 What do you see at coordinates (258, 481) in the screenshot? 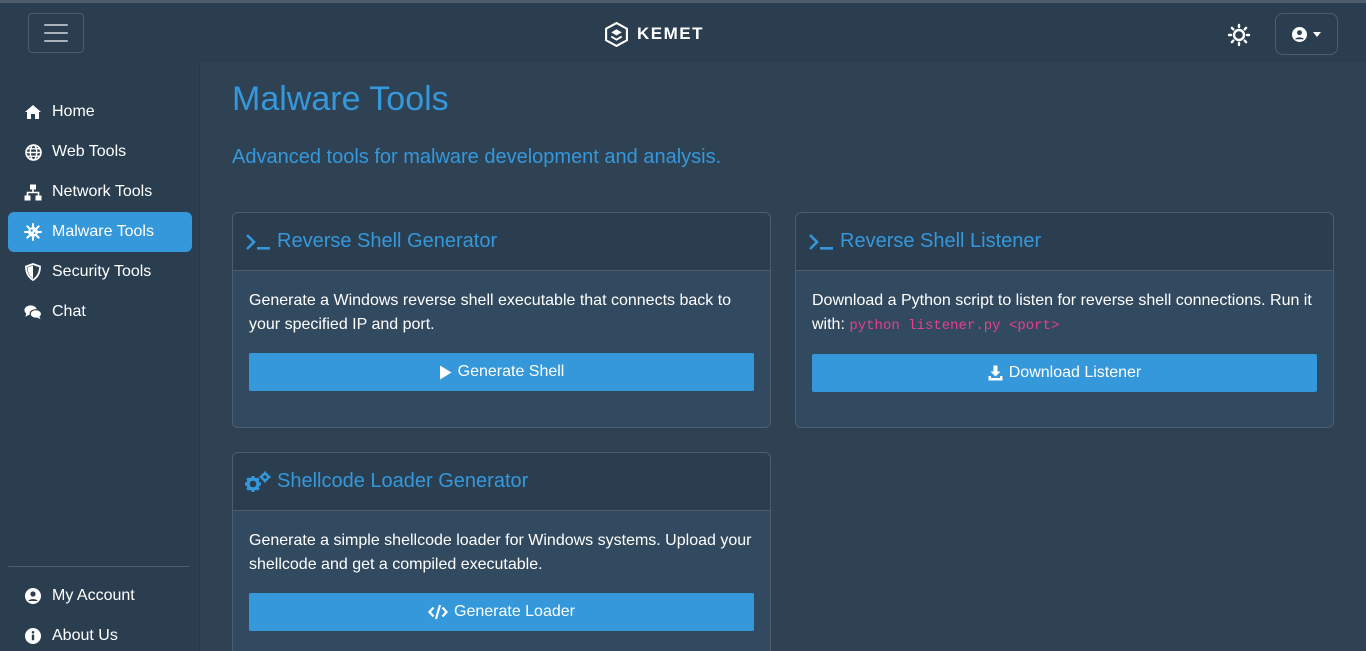
I see `cogs-icon` at bounding box center [258, 481].